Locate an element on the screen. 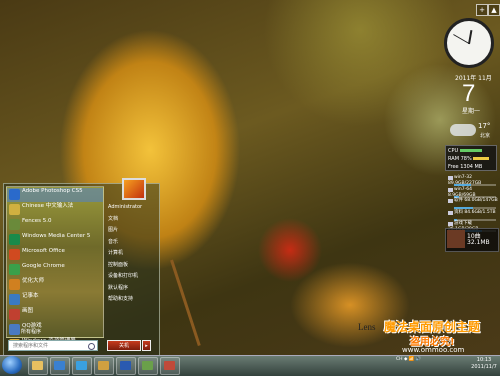 The width and height of the screenshot is (500, 376). app-icon is located at coordinates (147, 365).